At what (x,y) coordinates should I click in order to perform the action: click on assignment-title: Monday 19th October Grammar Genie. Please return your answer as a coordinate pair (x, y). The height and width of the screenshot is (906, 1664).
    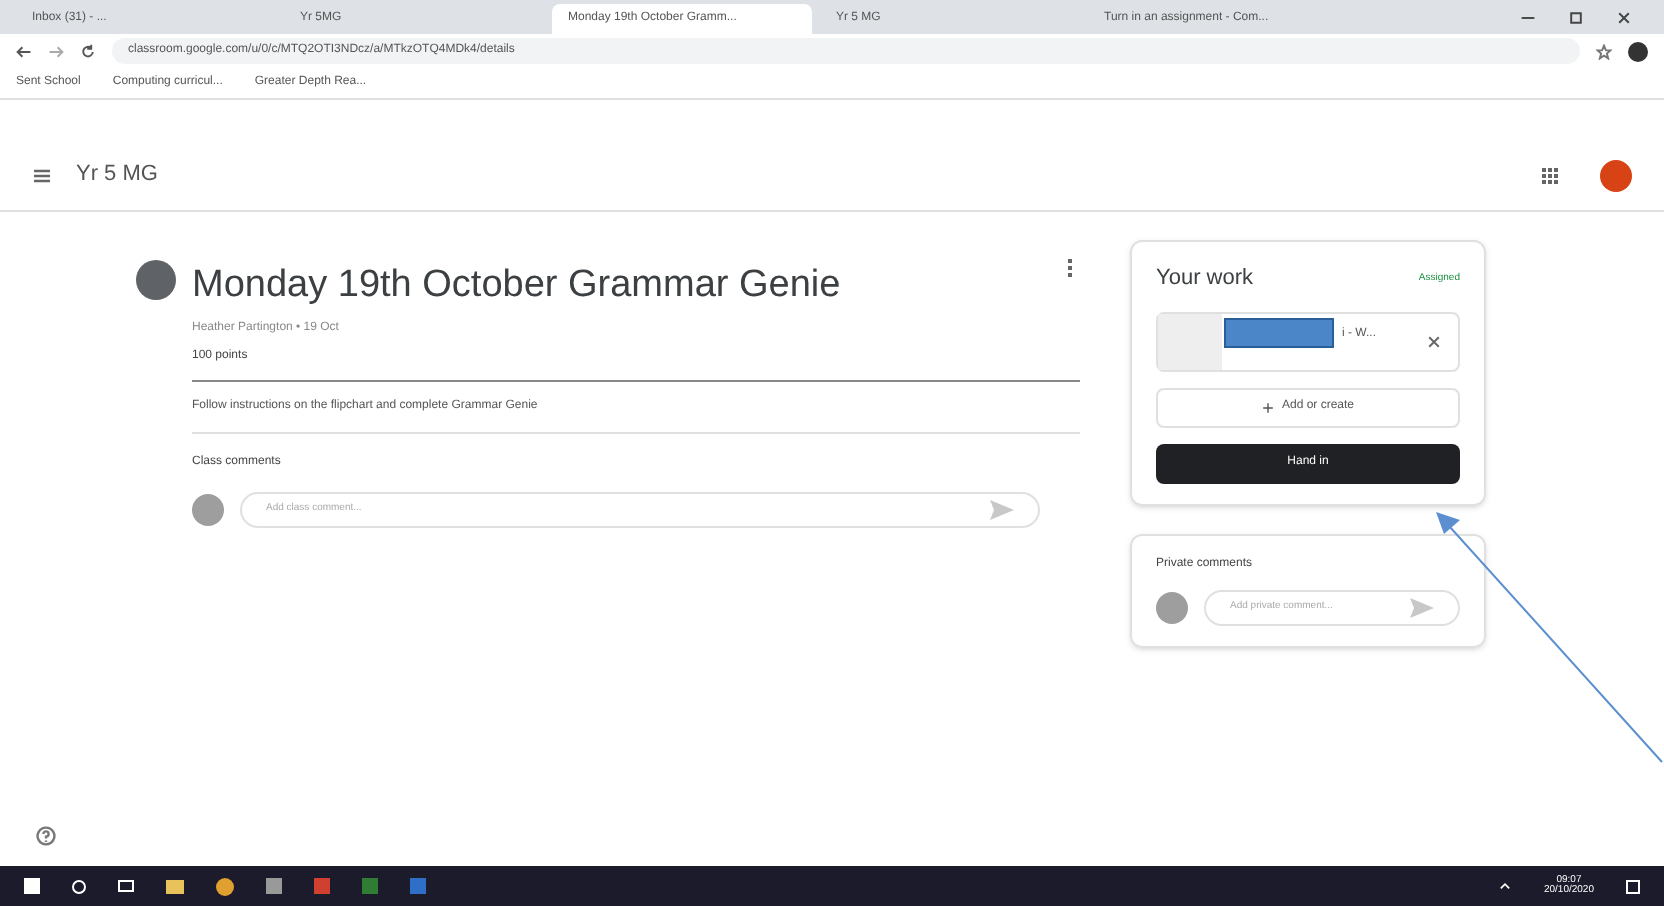
    Looking at the image, I should click on (516, 286).